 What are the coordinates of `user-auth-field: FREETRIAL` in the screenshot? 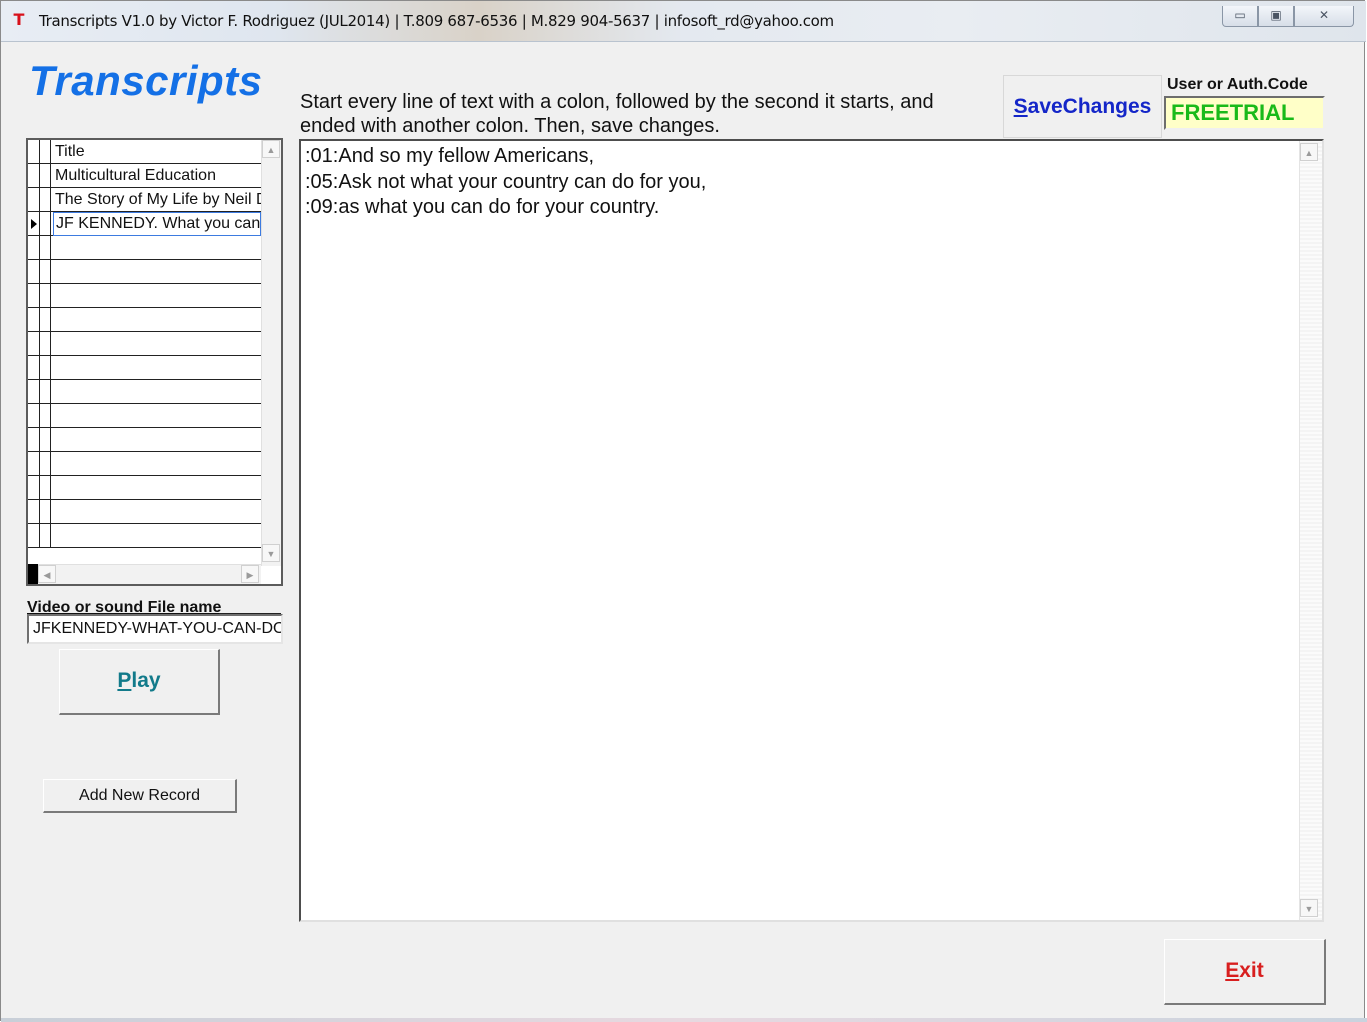 It's located at (1244, 113).